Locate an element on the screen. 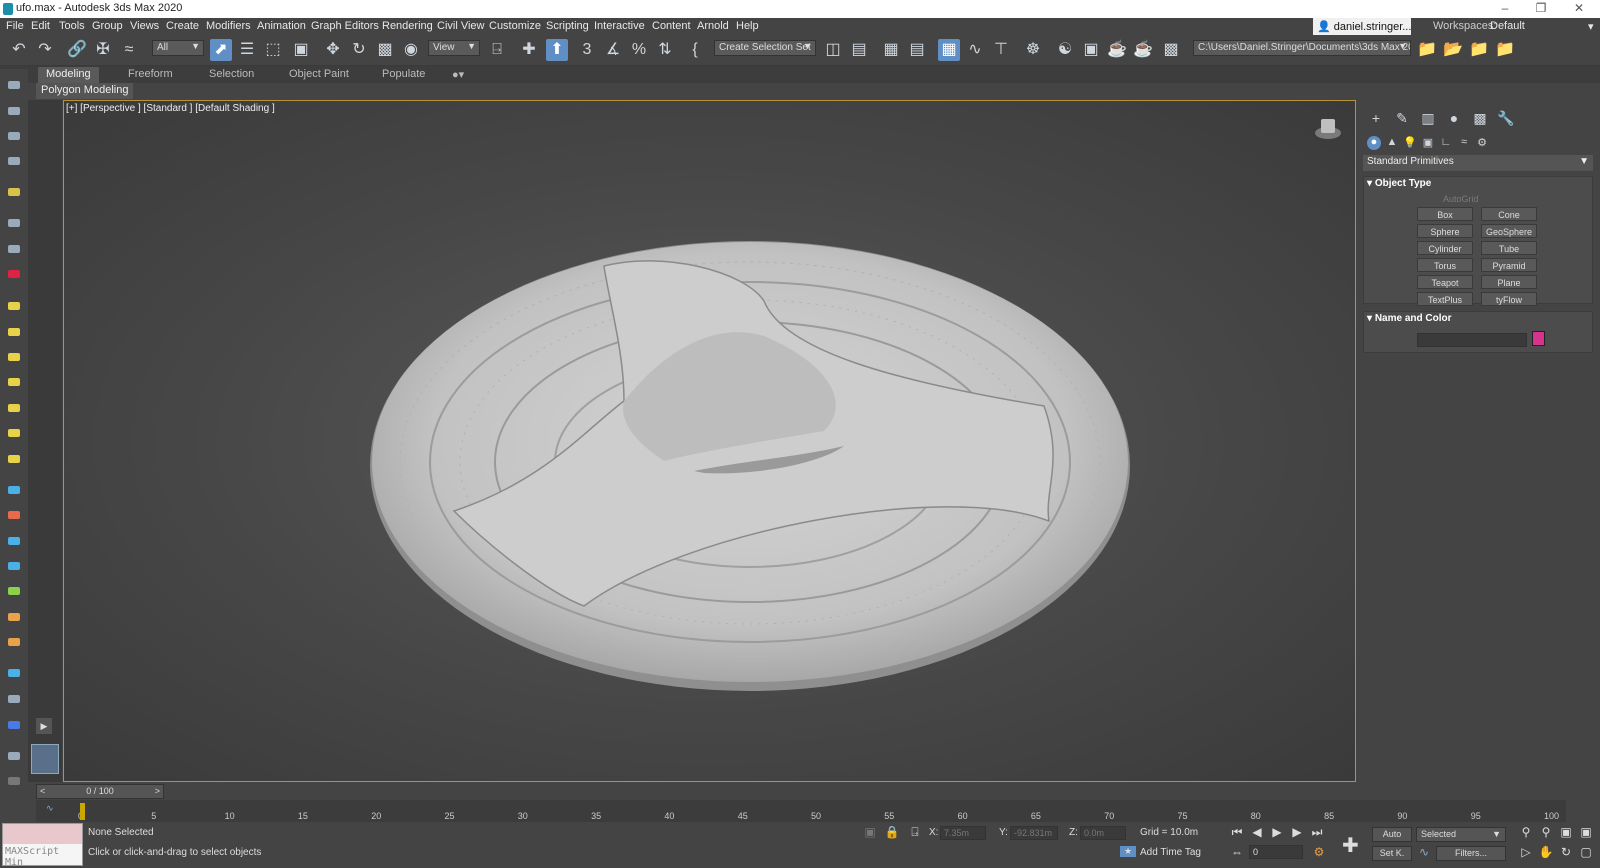 This screenshot has width=1600, height=868. pivot-center-icon: ⍈ is located at coordinates (497, 50).